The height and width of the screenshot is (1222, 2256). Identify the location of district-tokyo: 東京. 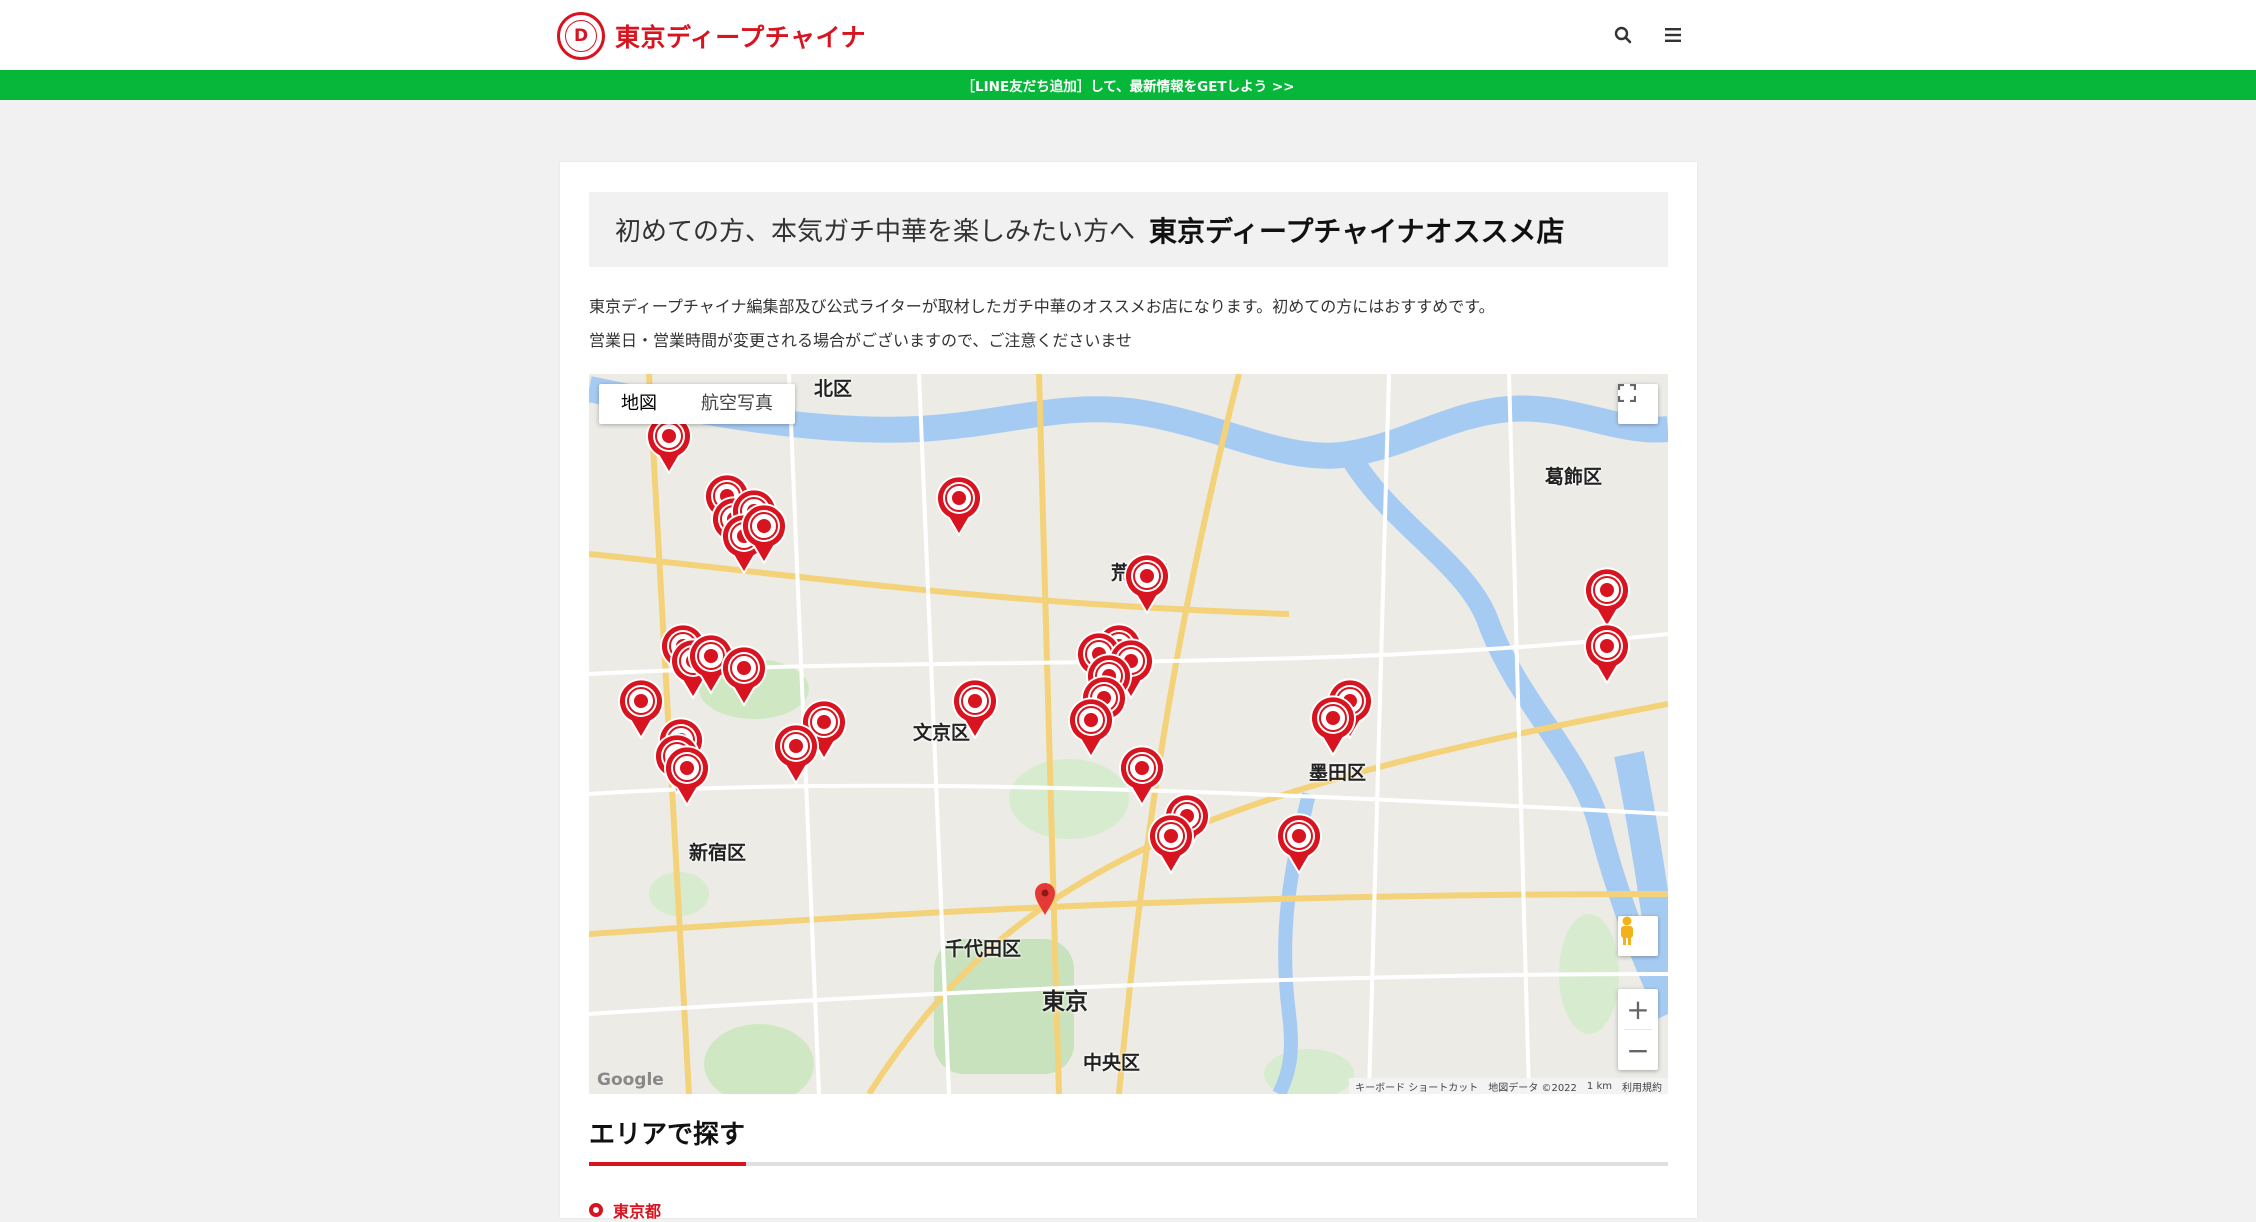
(1065, 1002).